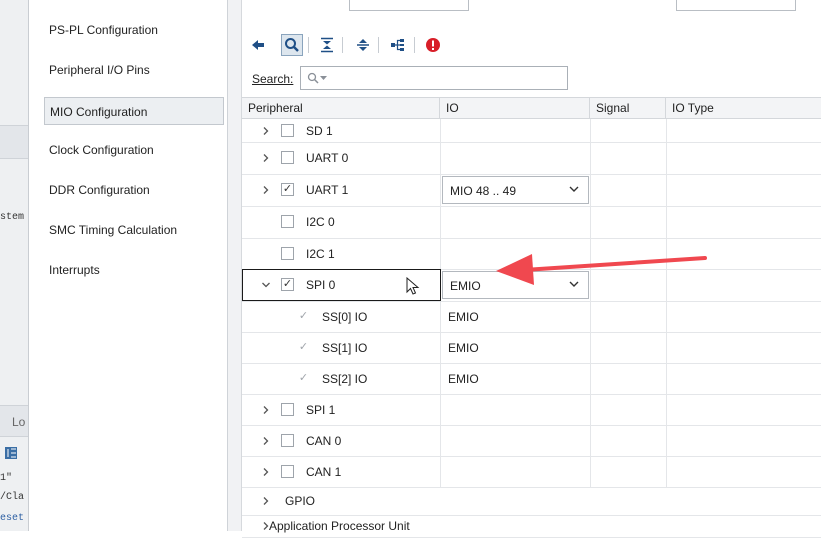 The width and height of the screenshot is (821, 538). Describe the element at coordinates (14, 142) in the screenshot. I see `background-strip` at that location.